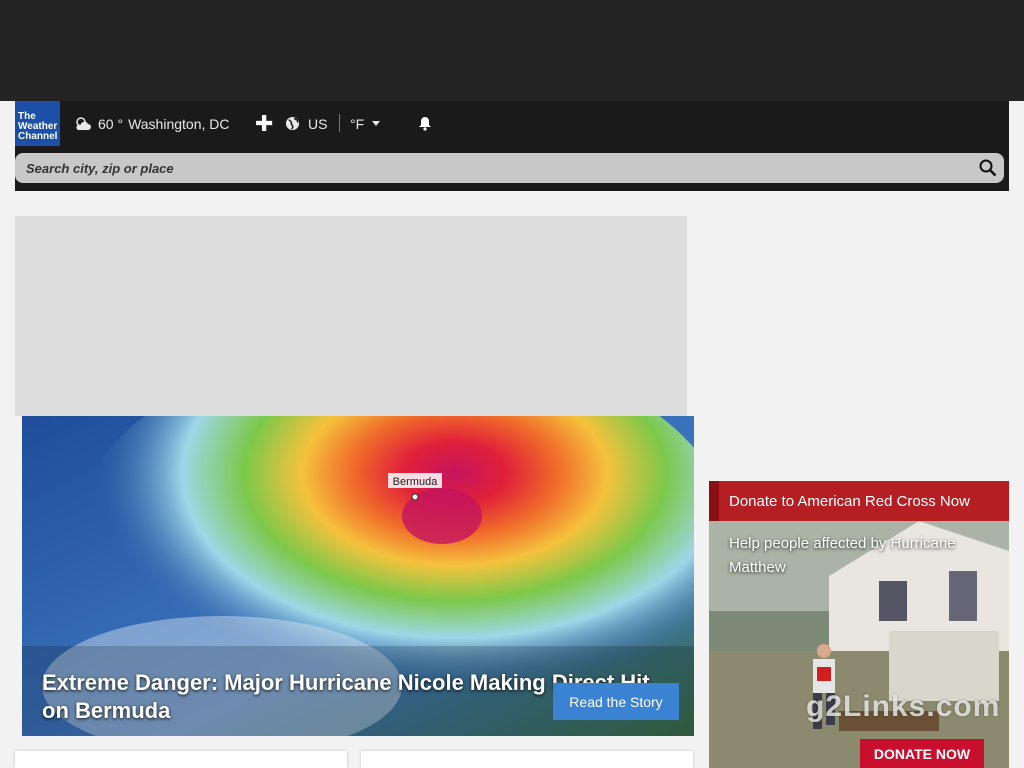  I want to click on add-location-icon: ✚, so click(264, 123).